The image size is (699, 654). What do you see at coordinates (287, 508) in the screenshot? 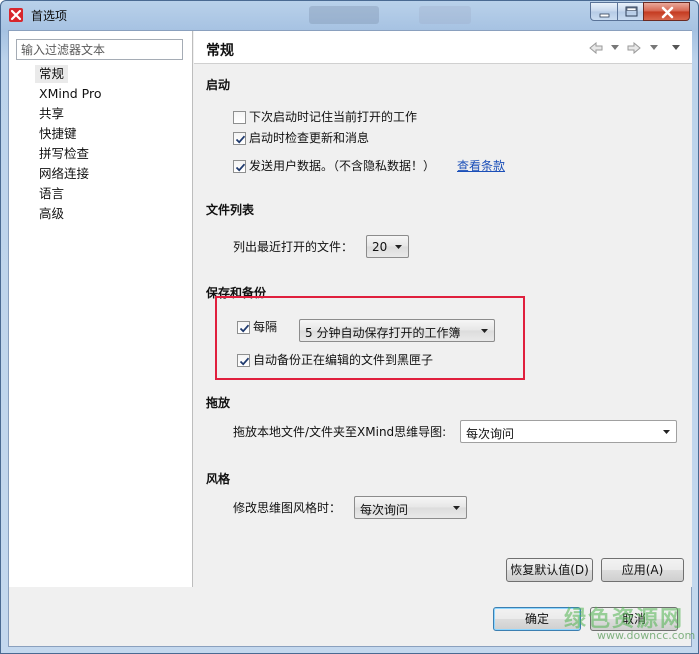
I see `style-change-label: 修改思维图风格时：` at bounding box center [287, 508].